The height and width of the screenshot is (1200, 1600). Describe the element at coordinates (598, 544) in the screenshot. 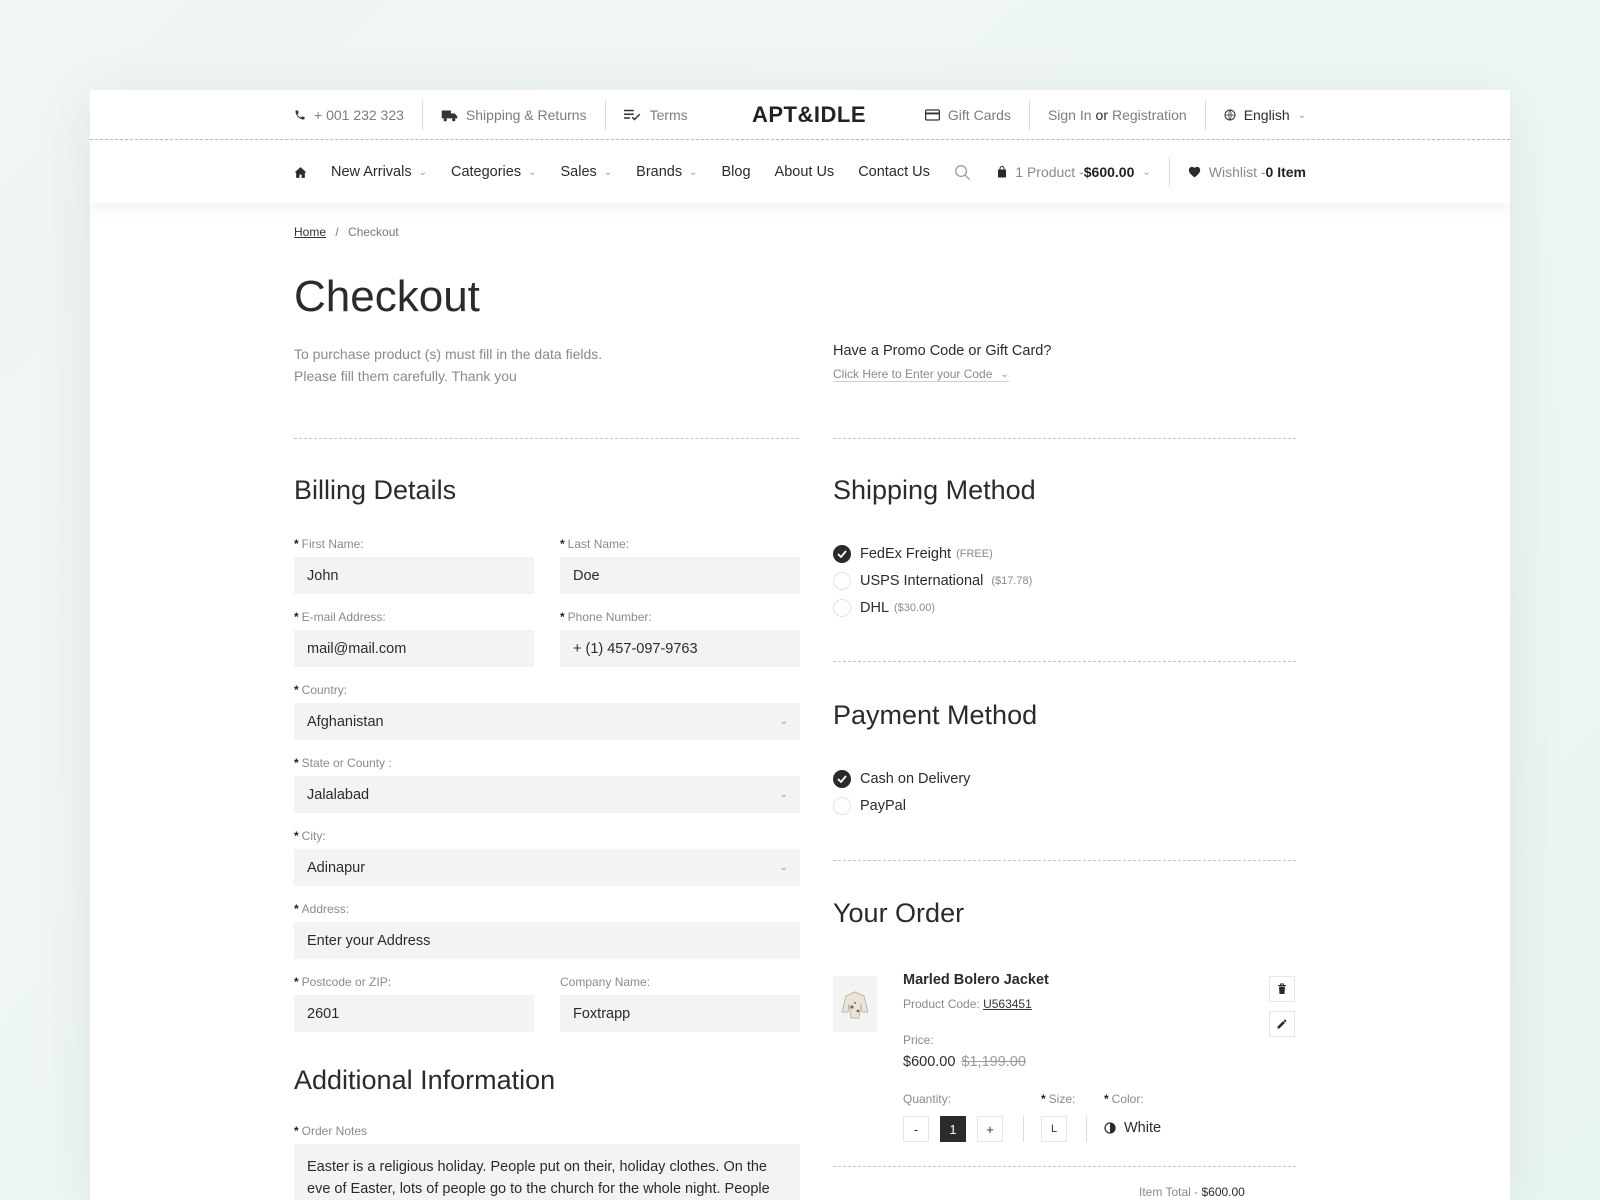

I see `label-text: Last Name:` at that location.